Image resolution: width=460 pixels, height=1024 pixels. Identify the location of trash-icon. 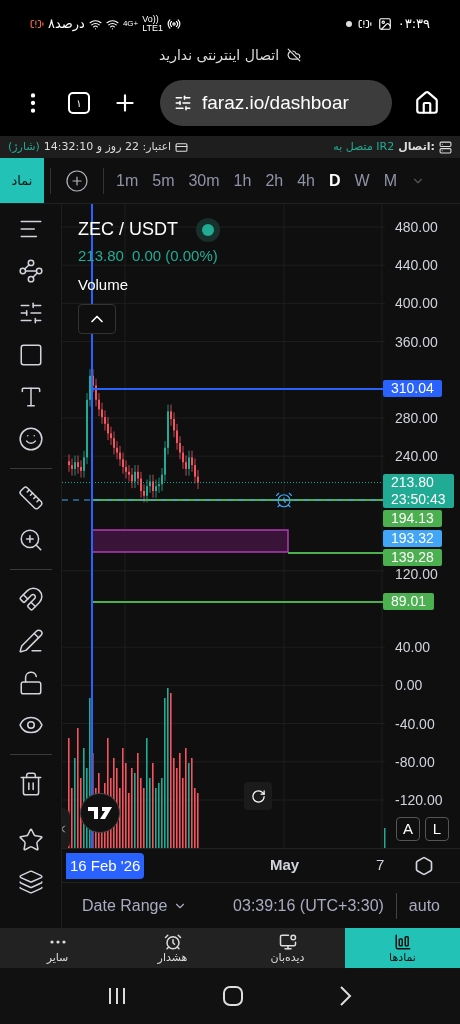
(30, 784).